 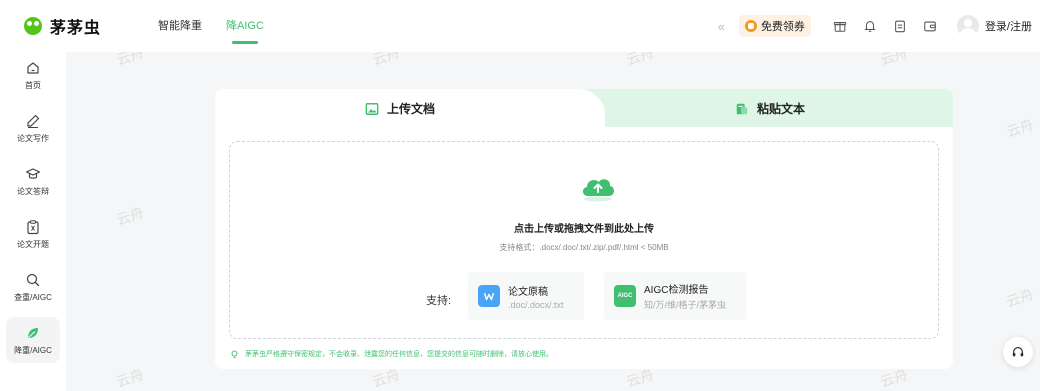 I want to click on top-bar: 茅茅虫 智能降重 降AIGC « 免费领券 登录/注册, so click(x=520, y=26).